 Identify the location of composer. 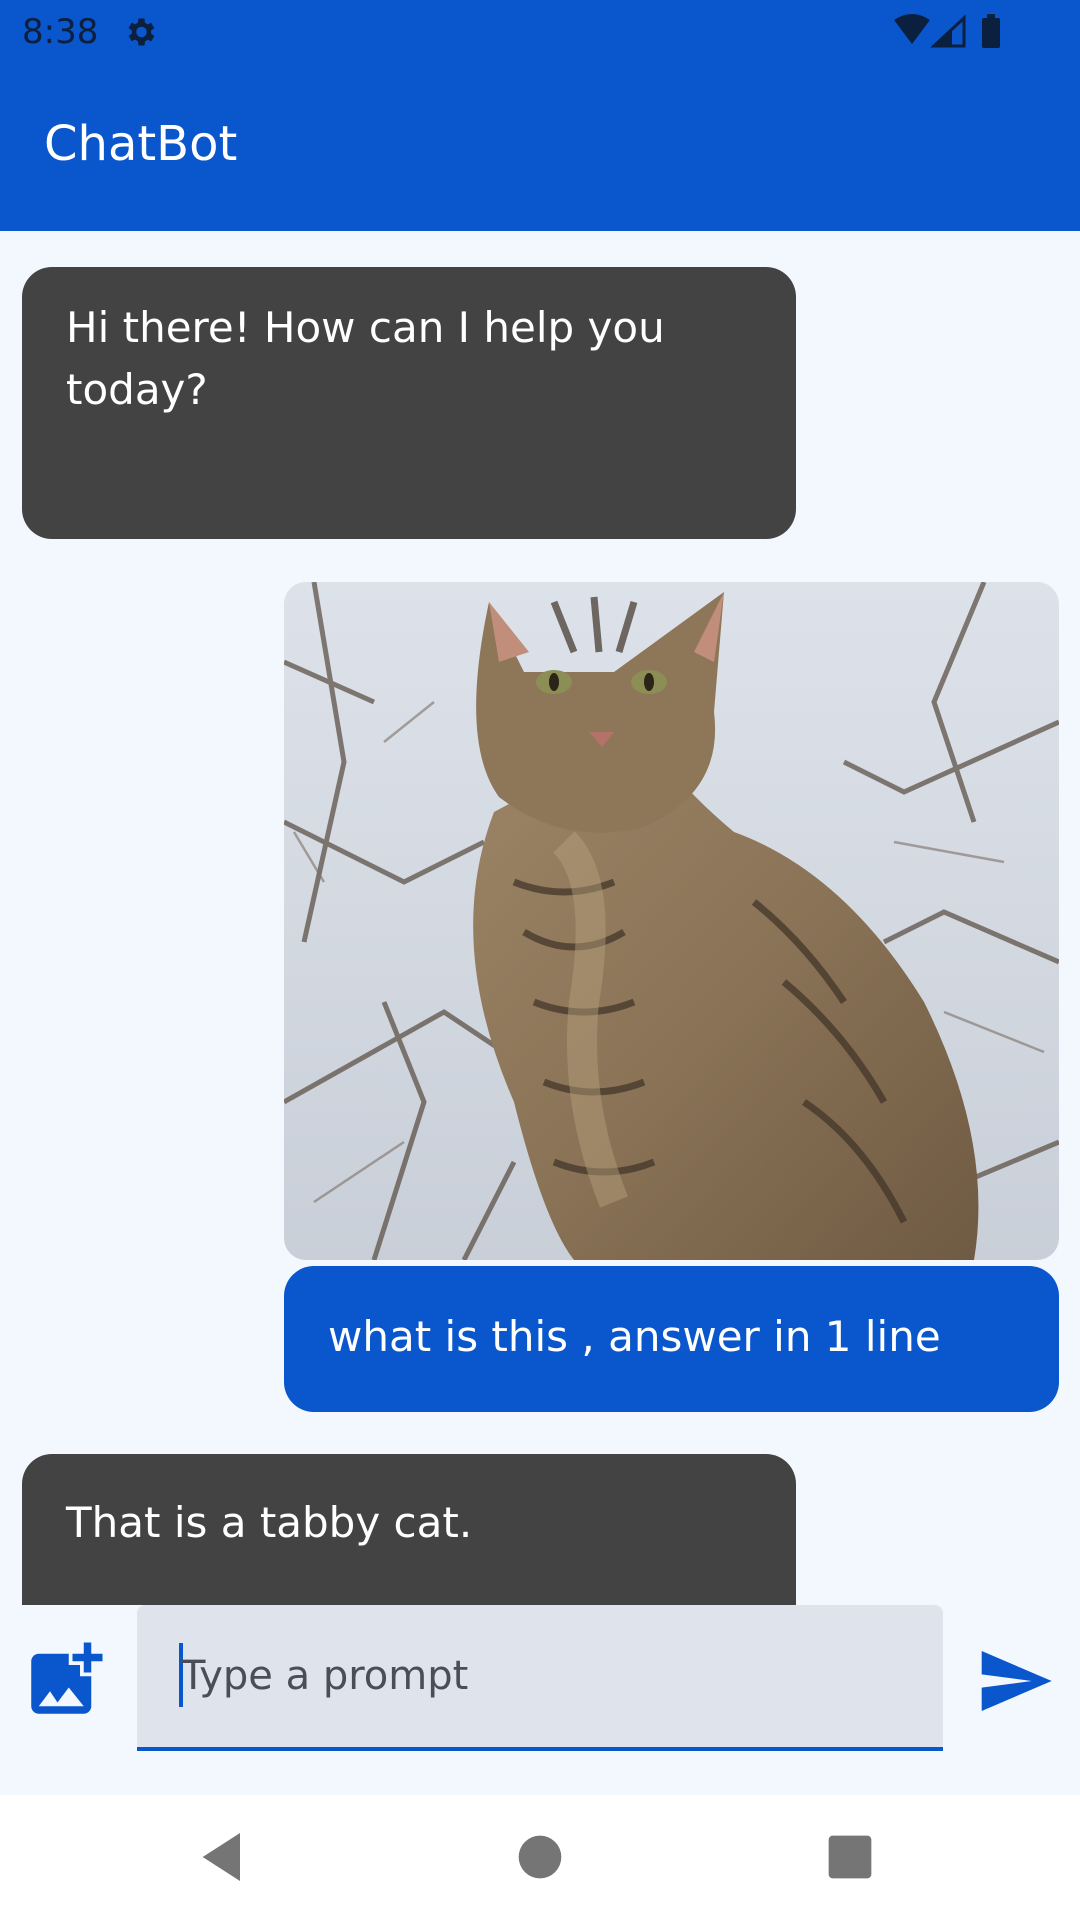
(540, 1700).